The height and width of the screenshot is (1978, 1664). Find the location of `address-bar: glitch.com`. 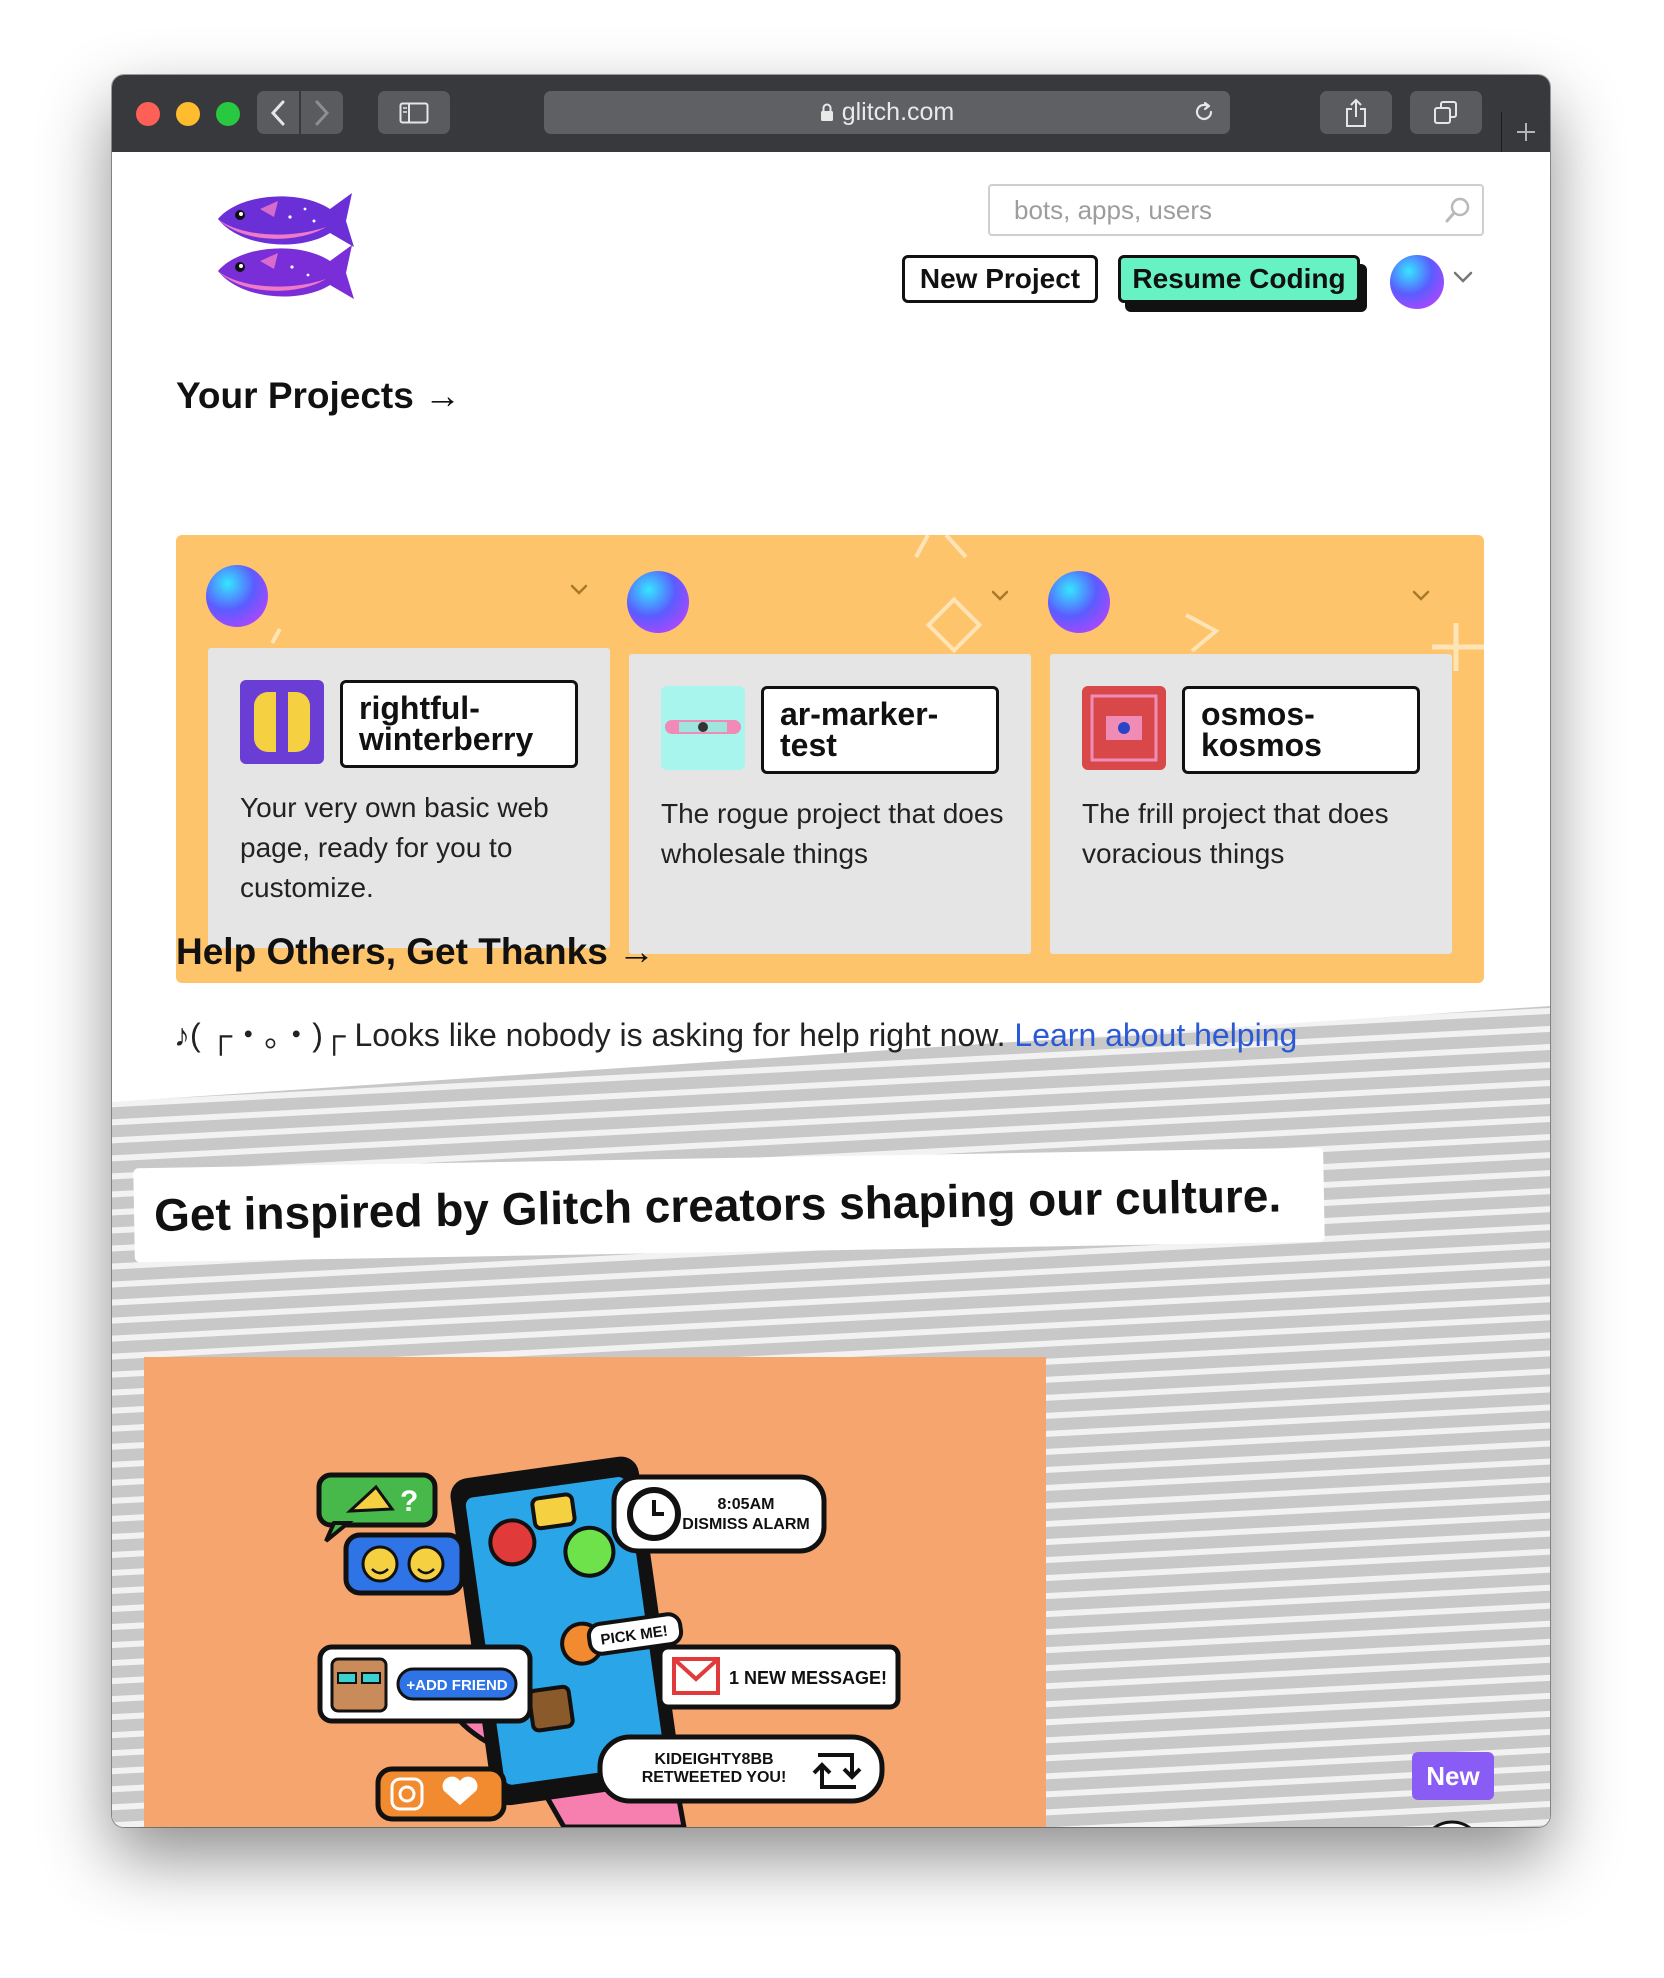

address-bar: glitch.com is located at coordinates (887, 112).